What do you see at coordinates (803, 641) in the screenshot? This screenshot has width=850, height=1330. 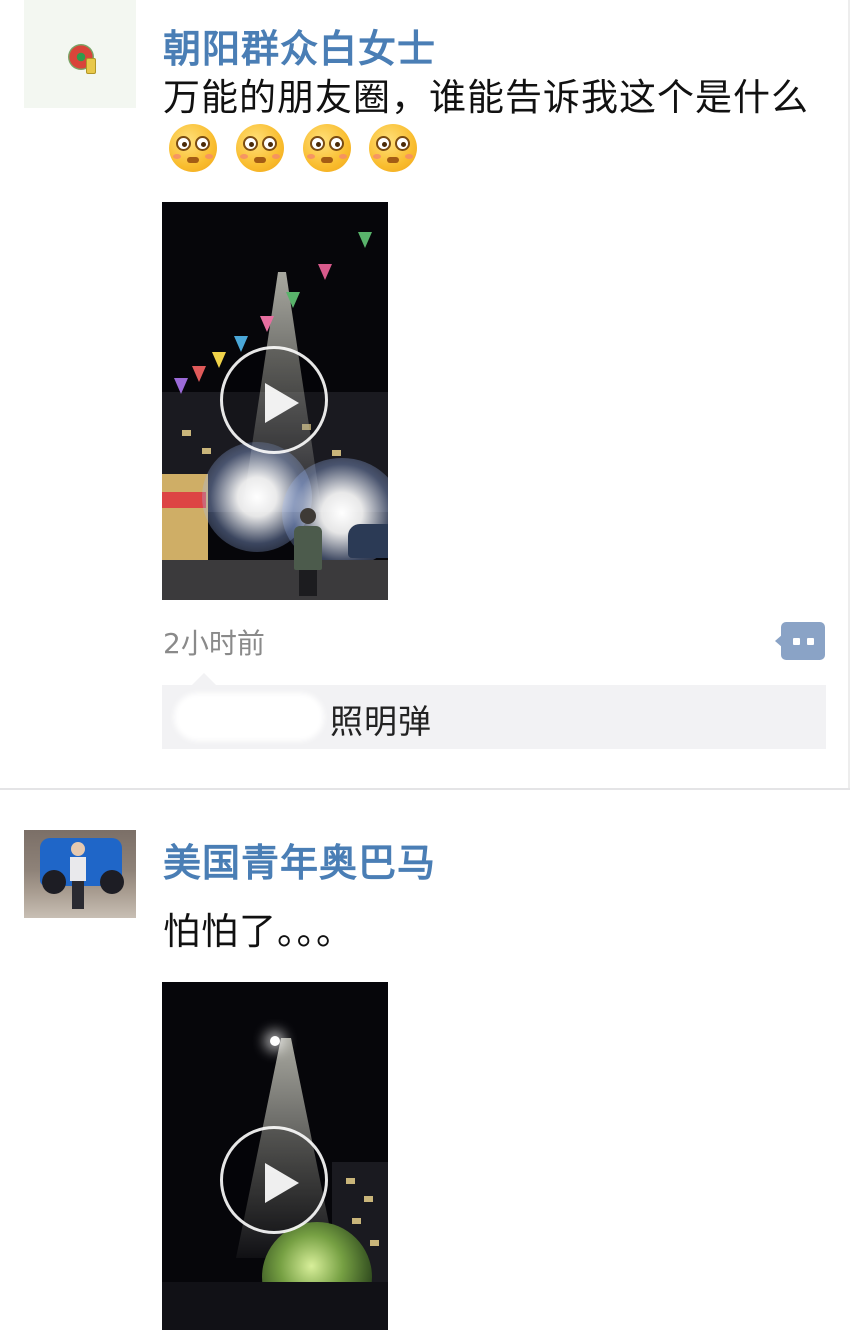 I see `comment-icon` at bounding box center [803, 641].